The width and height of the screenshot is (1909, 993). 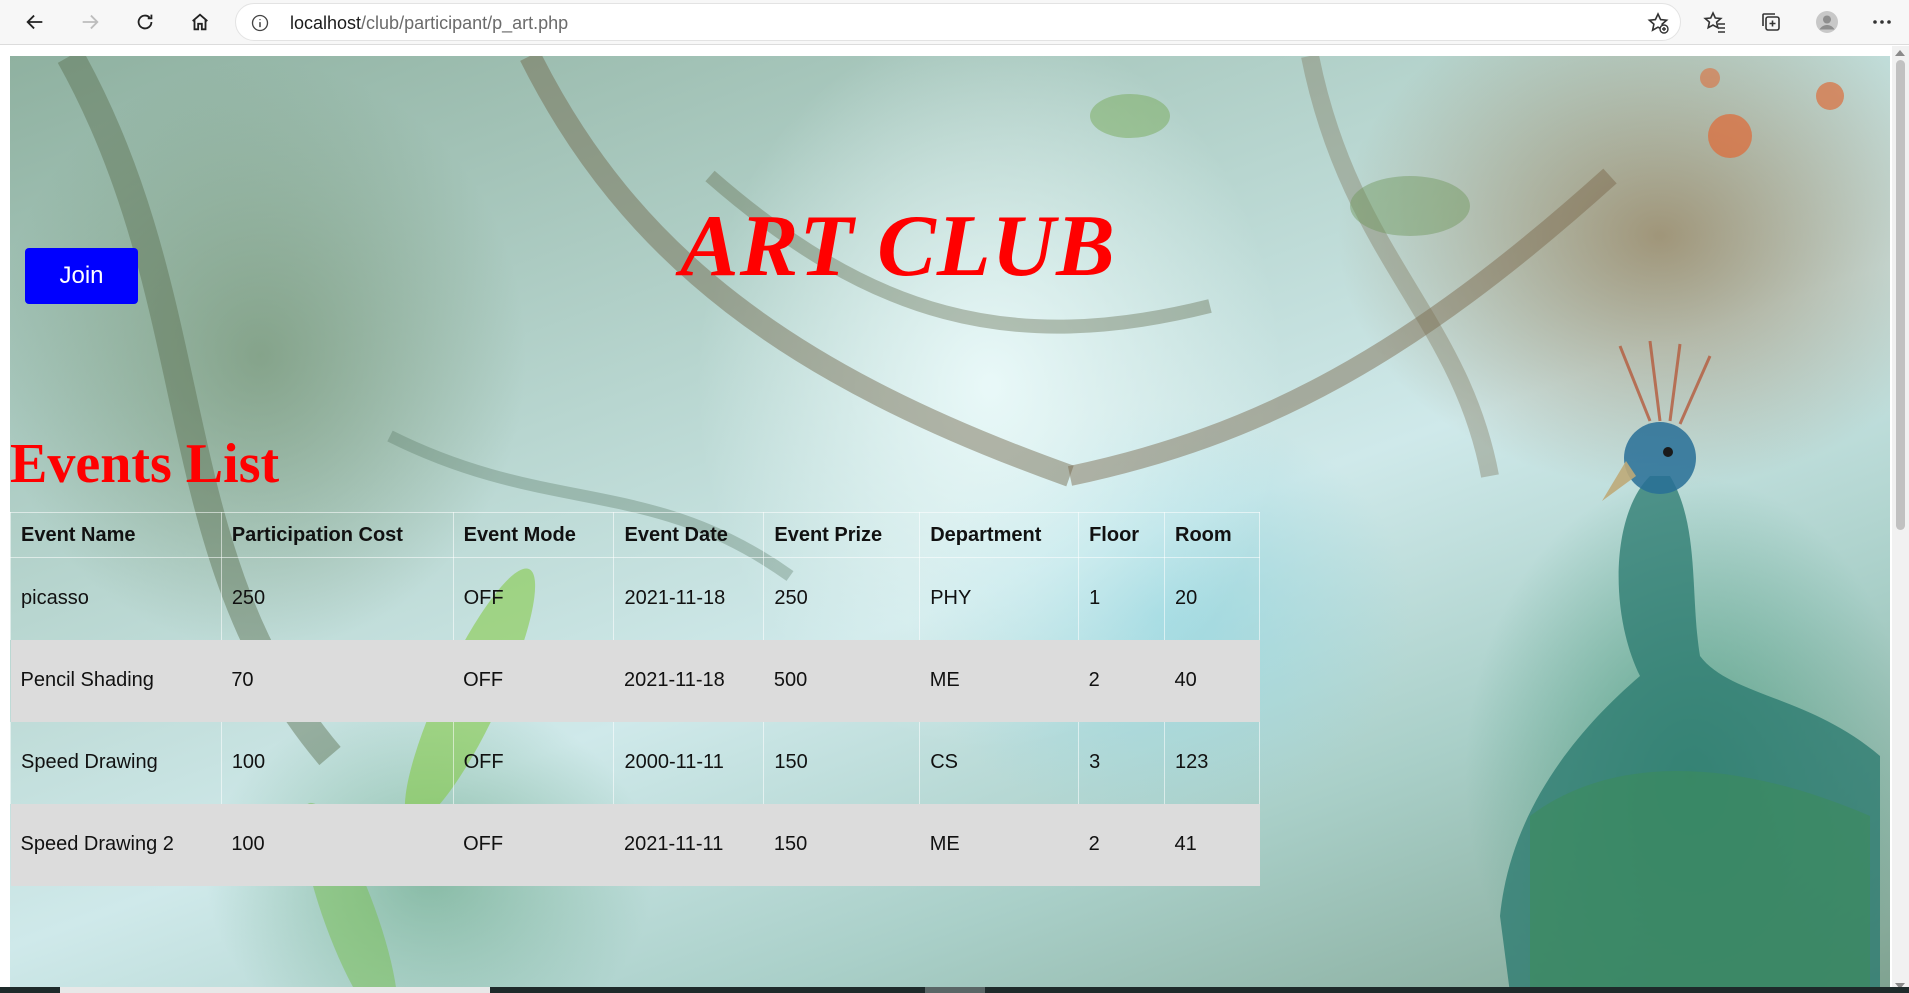 I want to click on forward-arrow-icon, so click(x=90, y=22).